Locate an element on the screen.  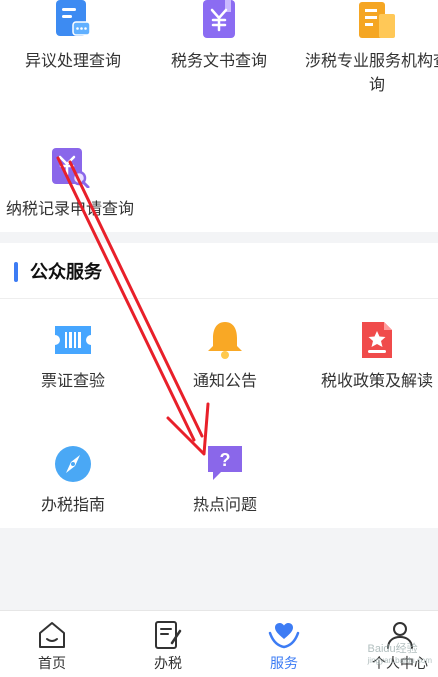
question-bubble-icon: ? is located at coordinates (225, 464).